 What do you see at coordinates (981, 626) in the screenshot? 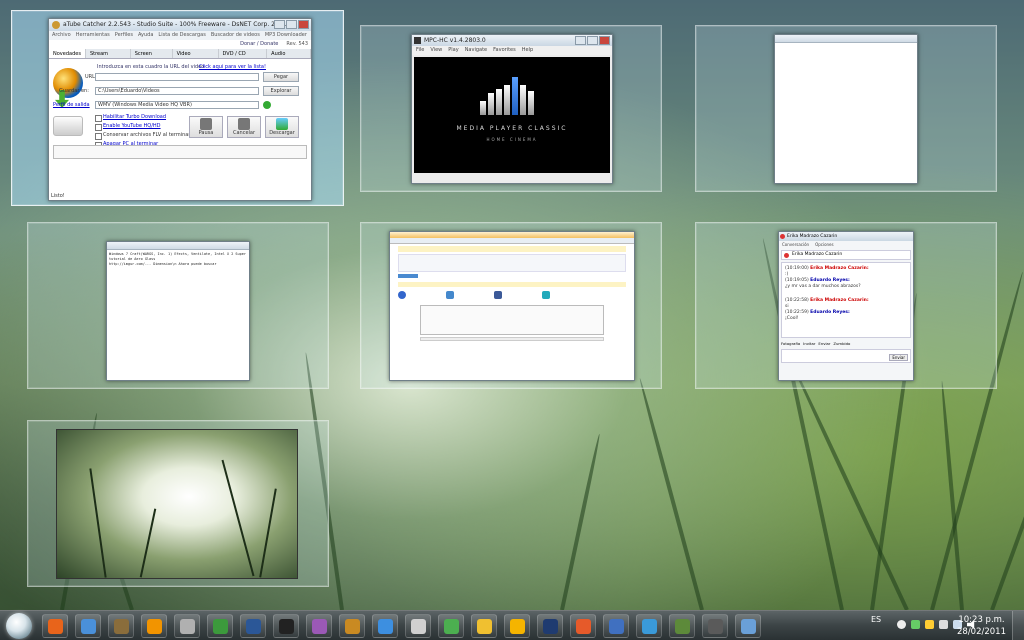
I see `clock: 10:23 p.m. 28/02/2011` at bounding box center [981, 626].